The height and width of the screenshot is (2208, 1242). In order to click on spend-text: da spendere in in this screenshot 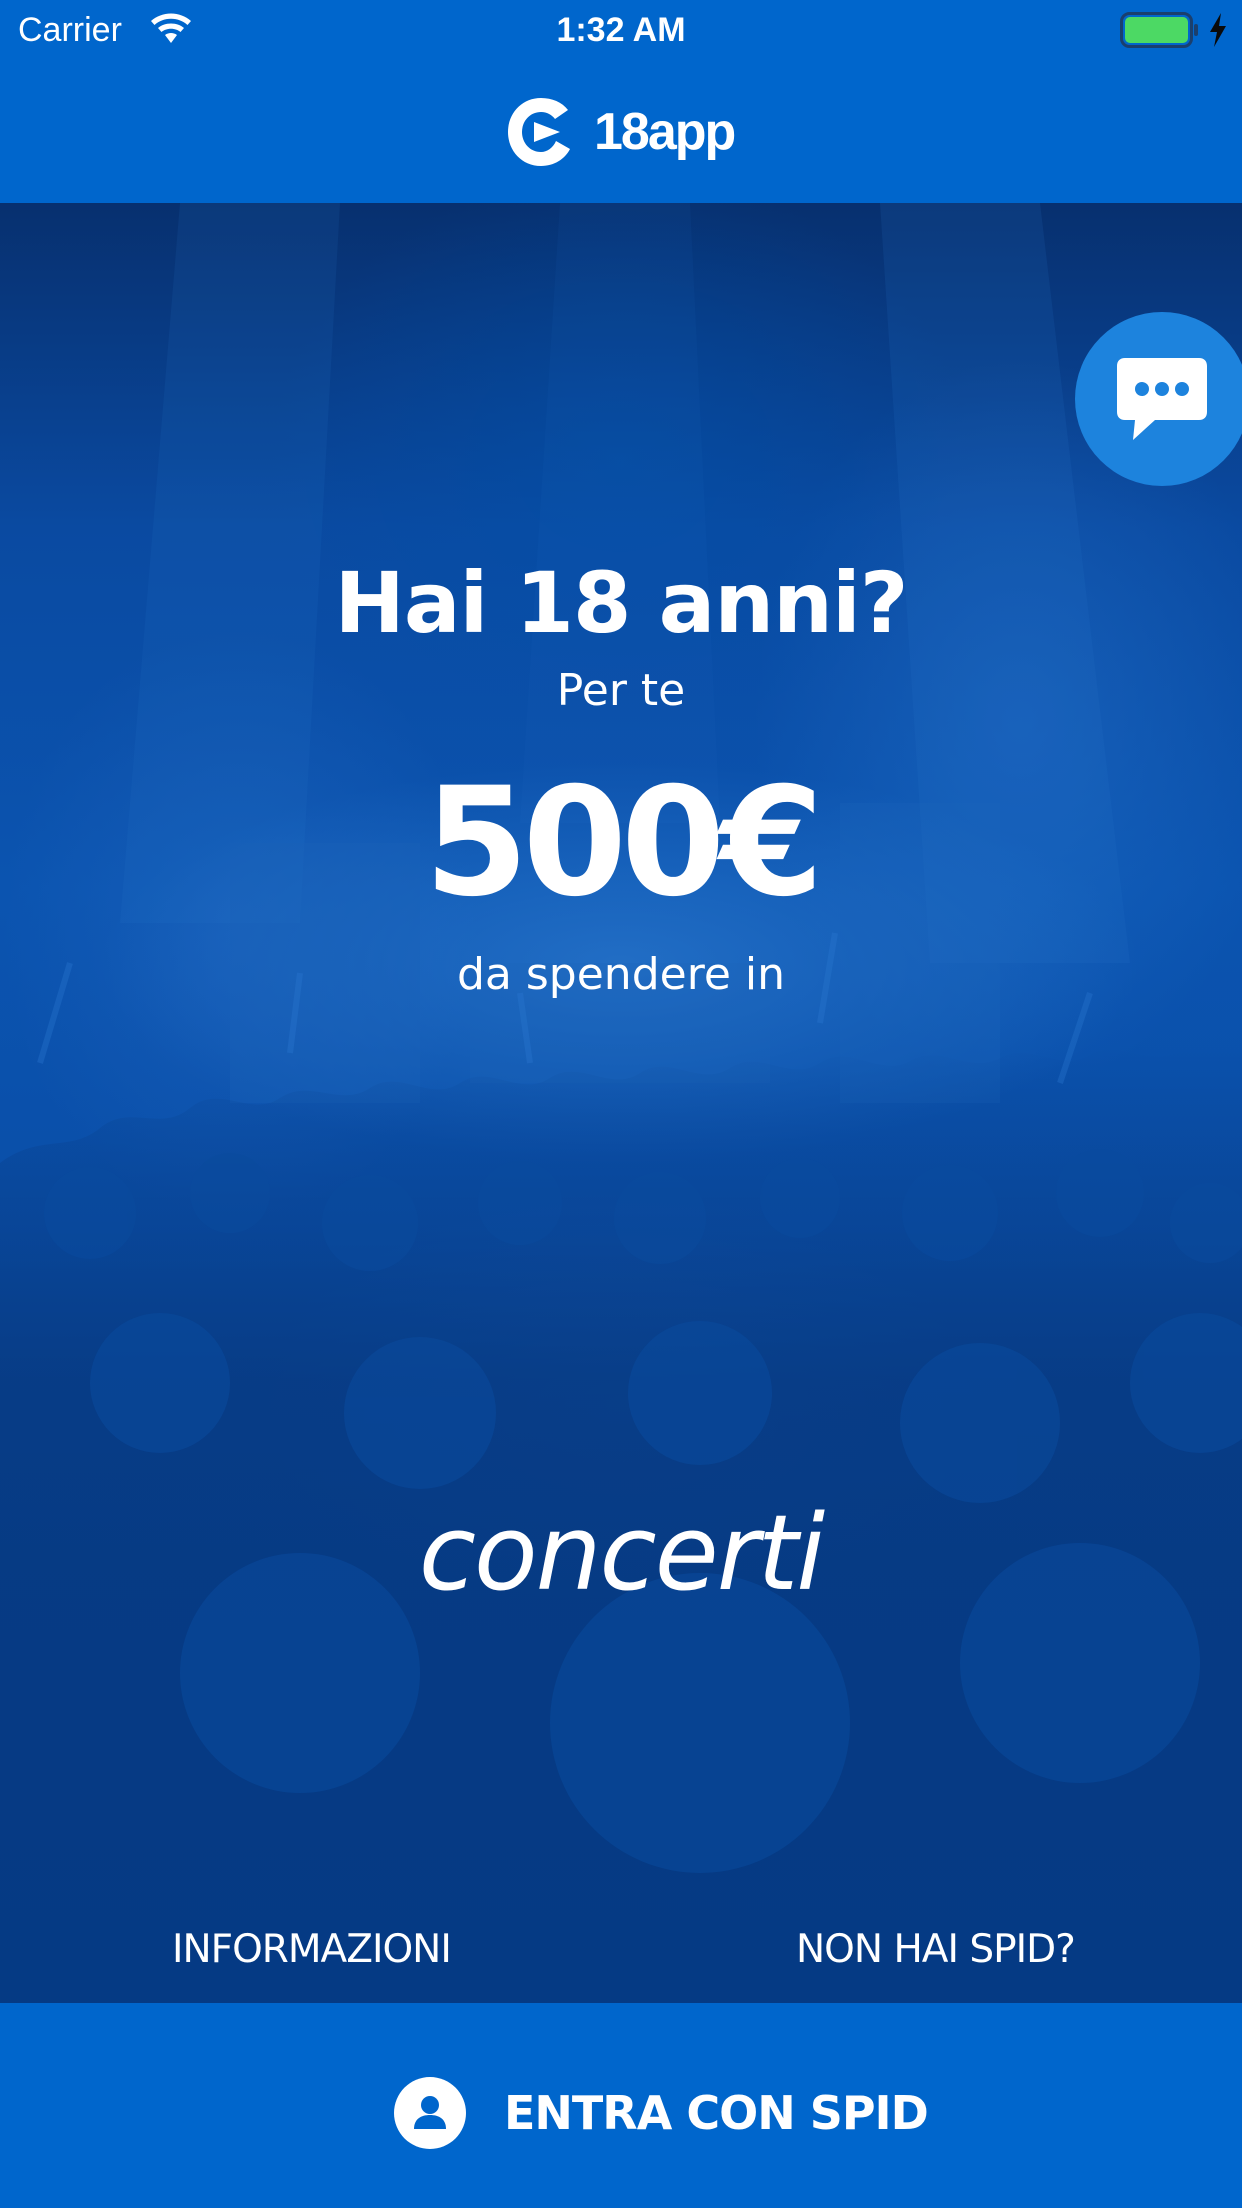, I will do `click(621, 974)`.